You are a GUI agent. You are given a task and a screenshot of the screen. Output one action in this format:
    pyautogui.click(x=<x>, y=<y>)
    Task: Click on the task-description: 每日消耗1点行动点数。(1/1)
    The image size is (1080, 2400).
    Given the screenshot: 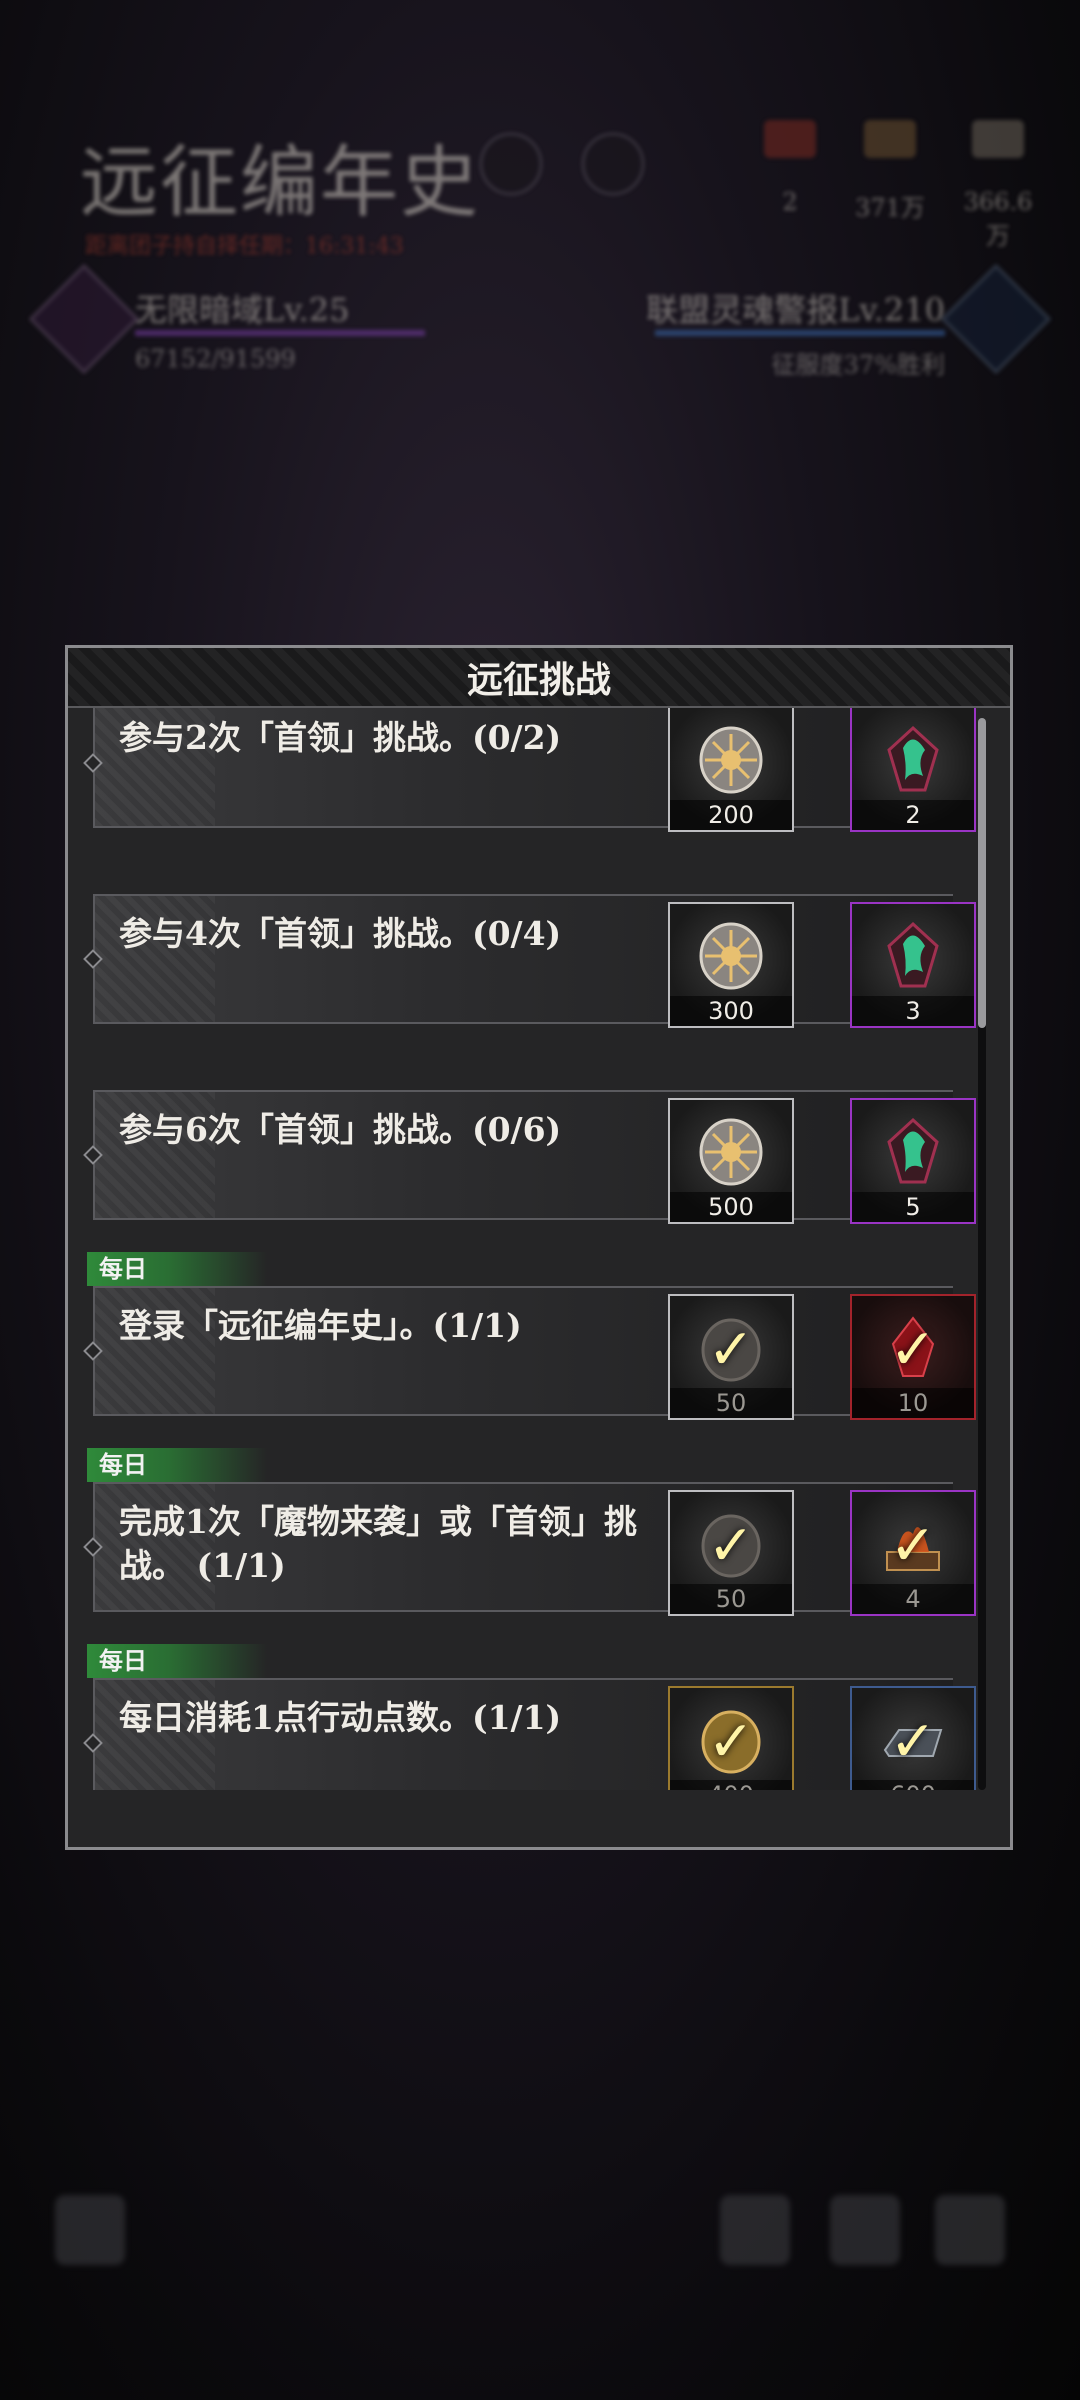 What is the action you would take?
    pyautogui.click(x=340, y=1717)
    